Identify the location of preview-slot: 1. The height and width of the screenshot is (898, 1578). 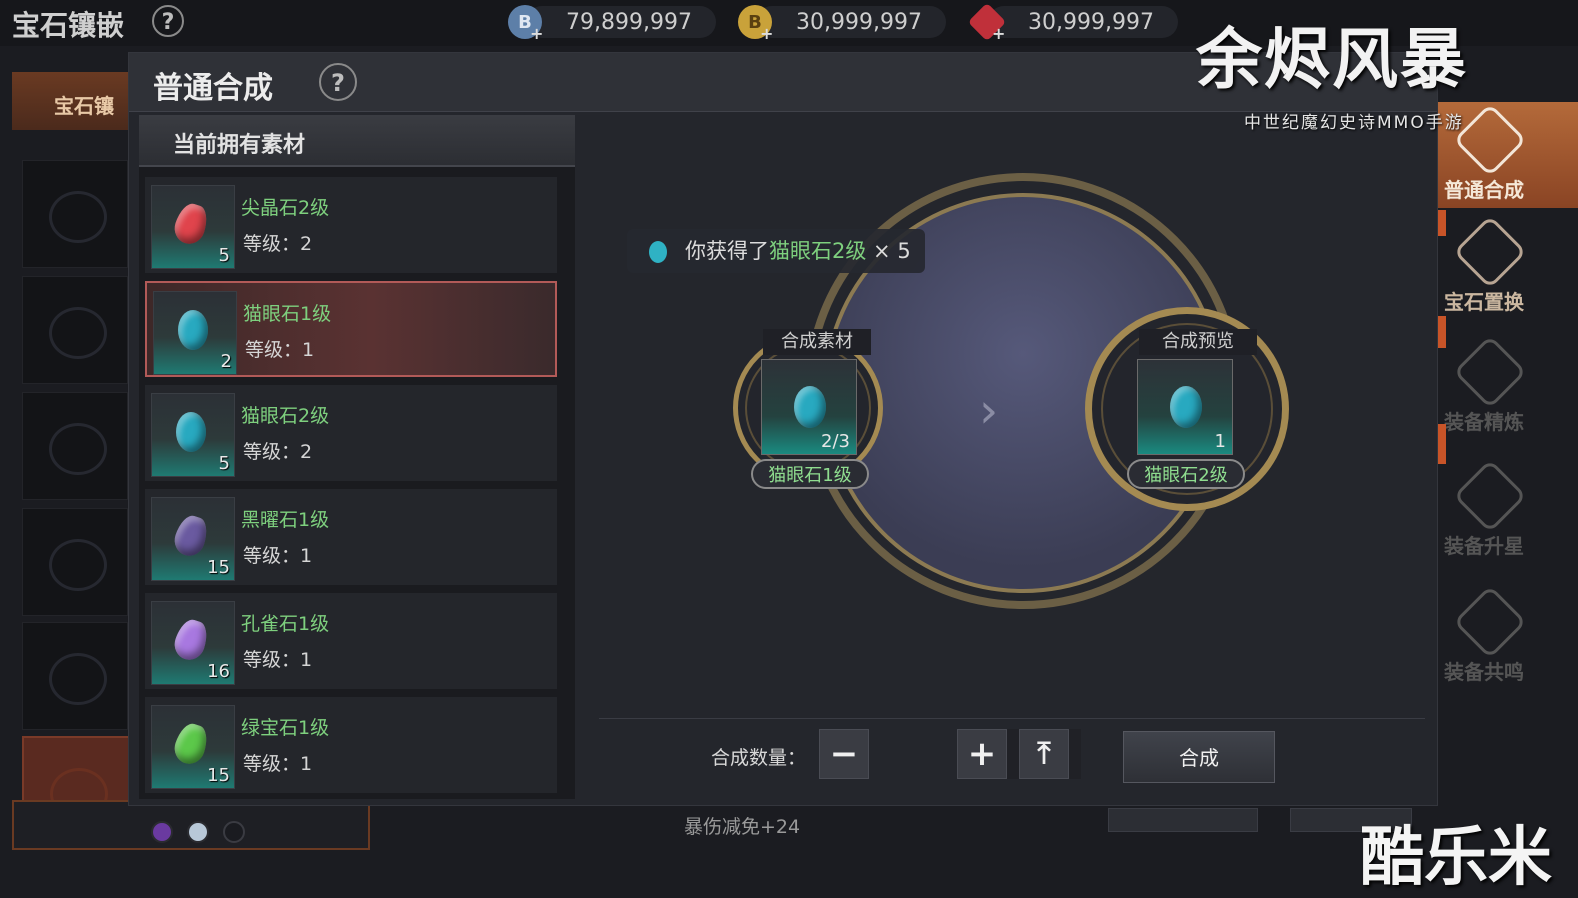
(1185, 407).